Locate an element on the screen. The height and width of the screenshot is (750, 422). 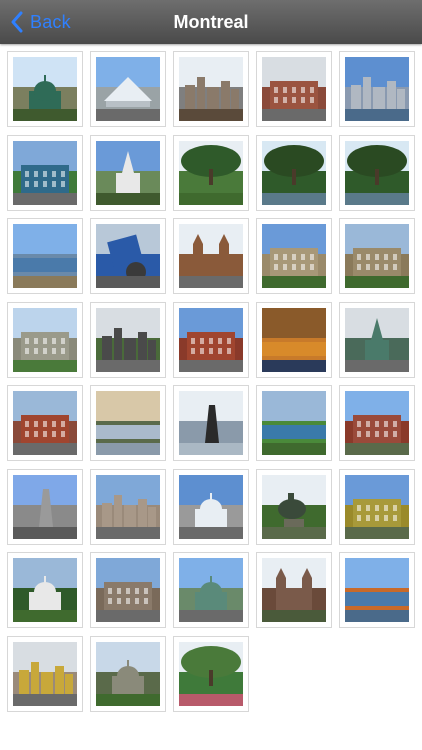
page-title: Montreal is located at coordinates (211, 22).